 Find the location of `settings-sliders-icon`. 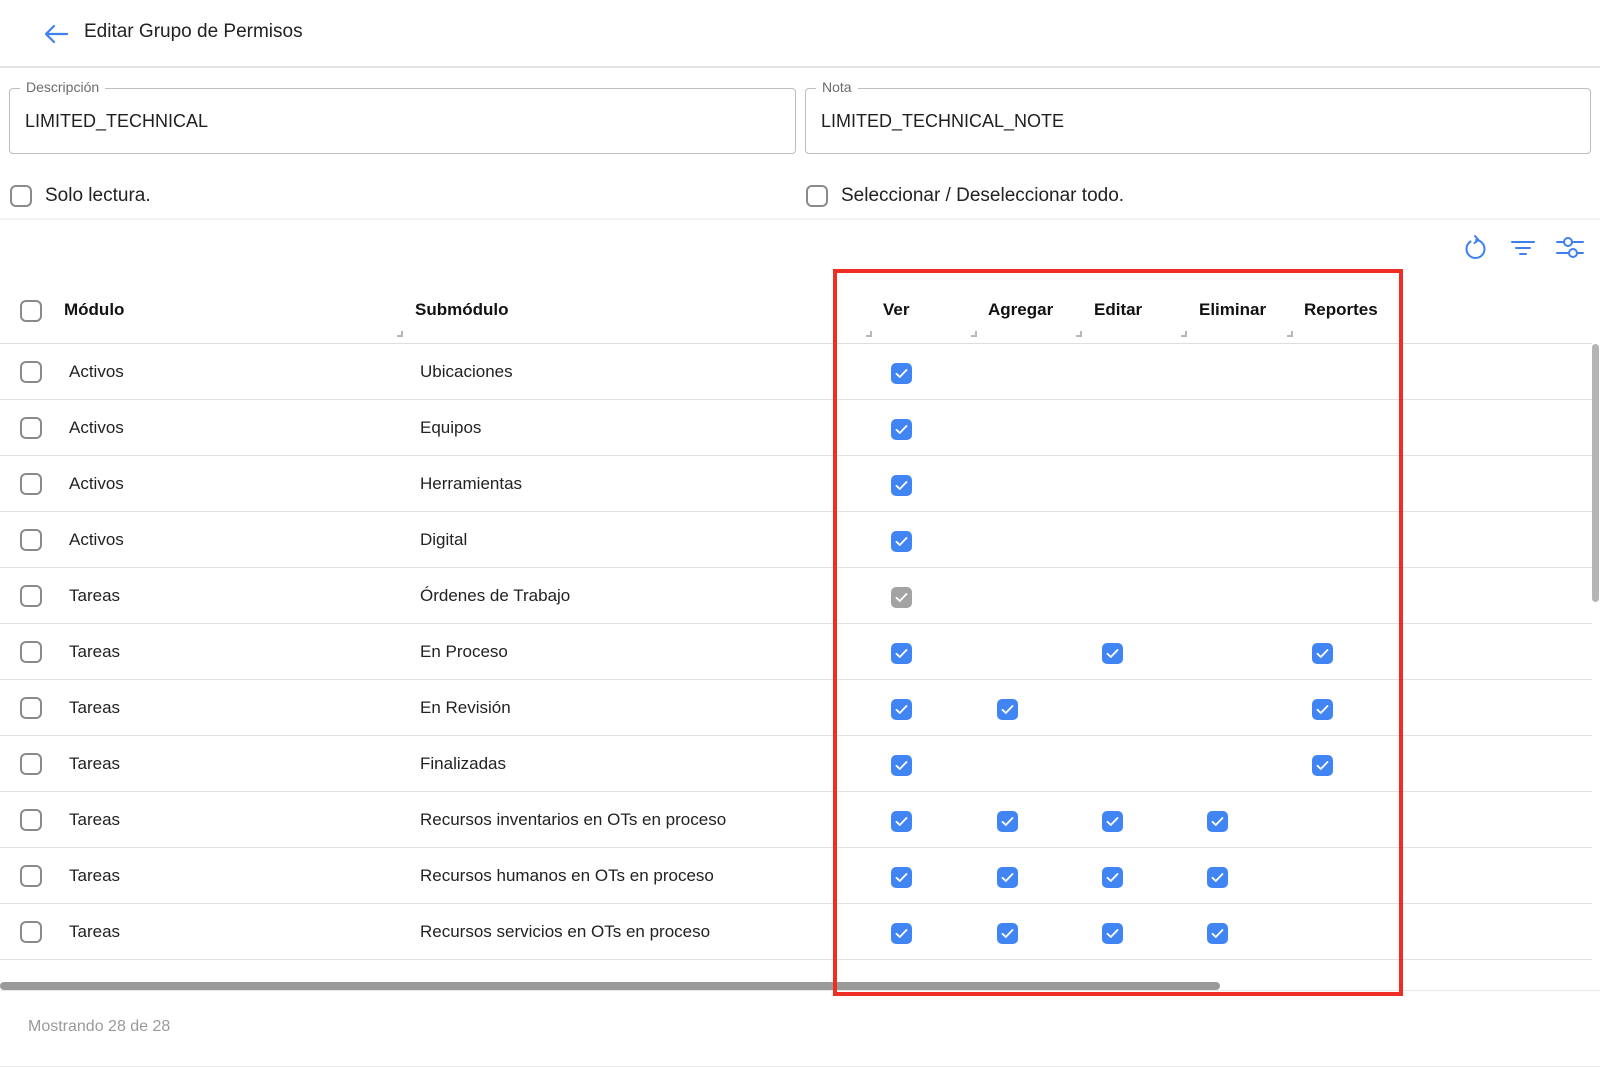

settings-sliders-icon is located at coordinates (1570, 248).